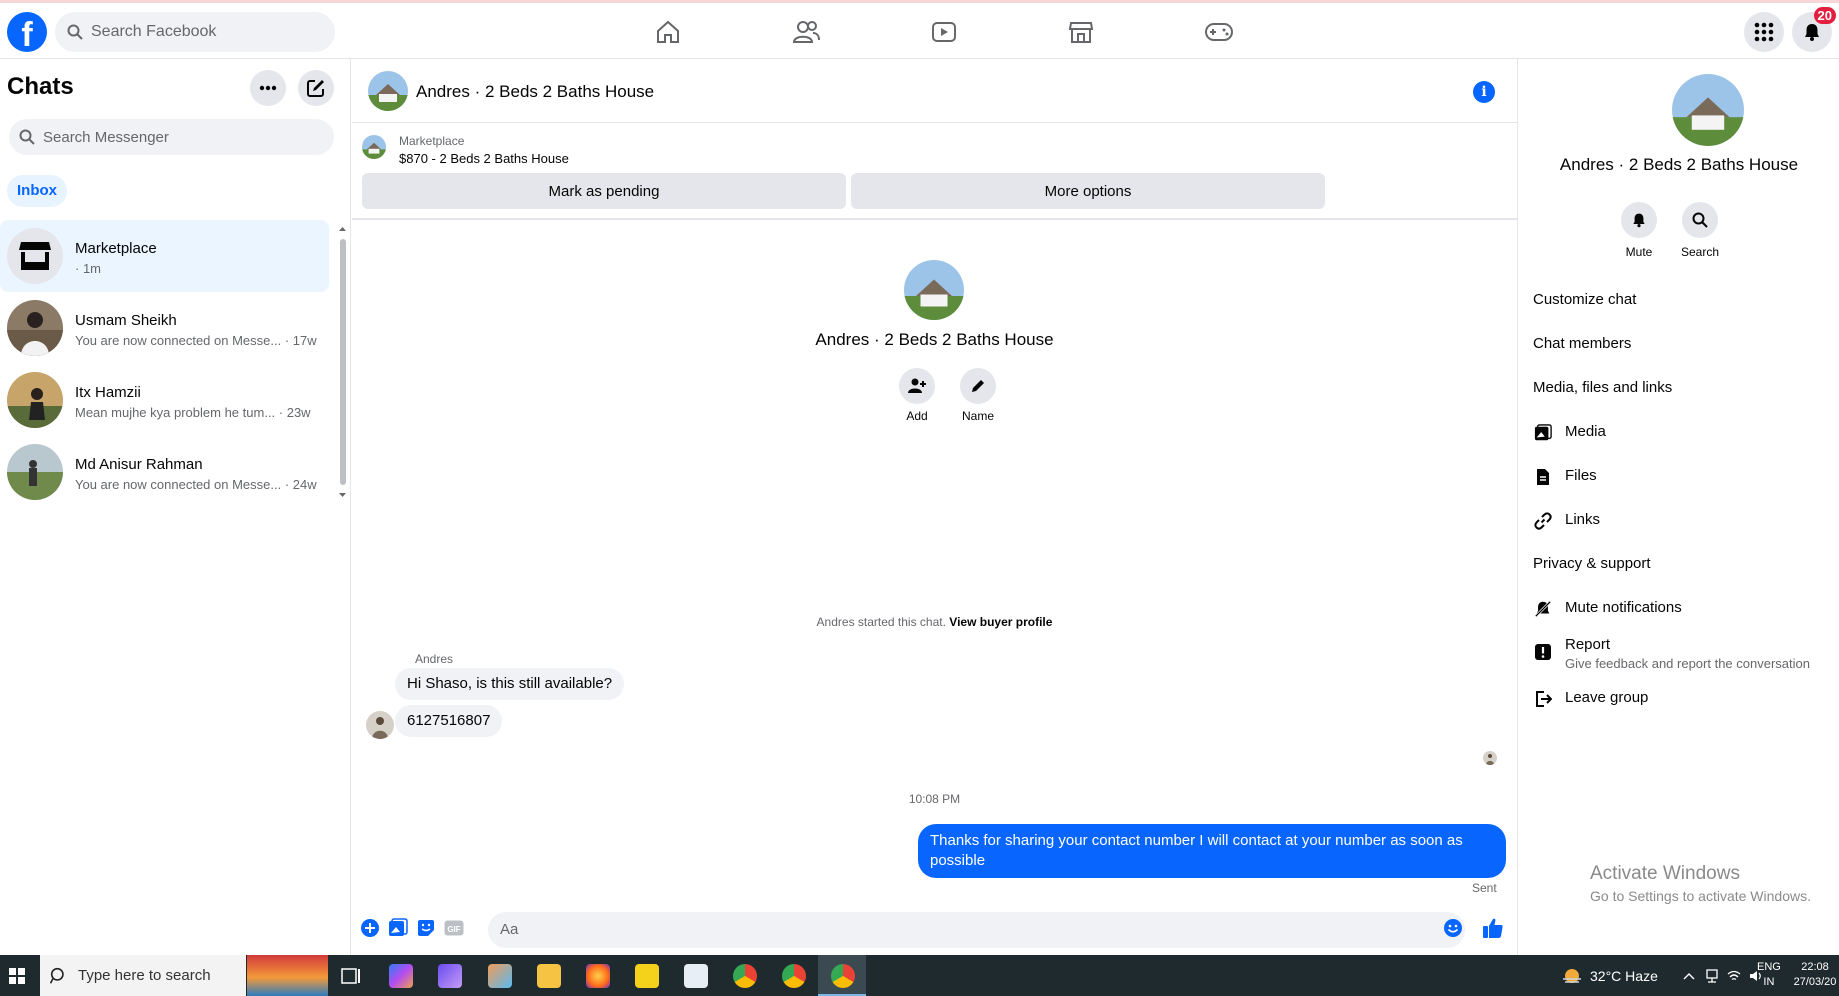 This screenshot has height=996, width=1839. What do you see at coordinates (1453, 928) in the screenshot?
I see `emoji-icon` at bounding box center [1453, 928].